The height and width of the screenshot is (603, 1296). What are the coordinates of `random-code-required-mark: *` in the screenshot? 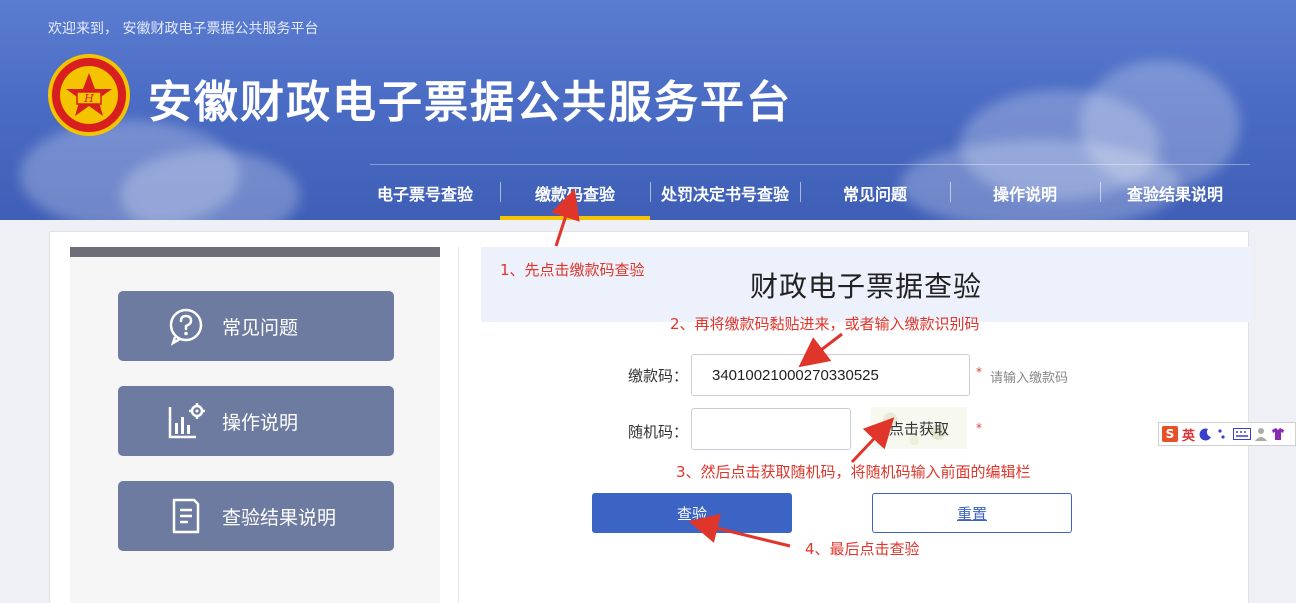 It's located at (979, 428).